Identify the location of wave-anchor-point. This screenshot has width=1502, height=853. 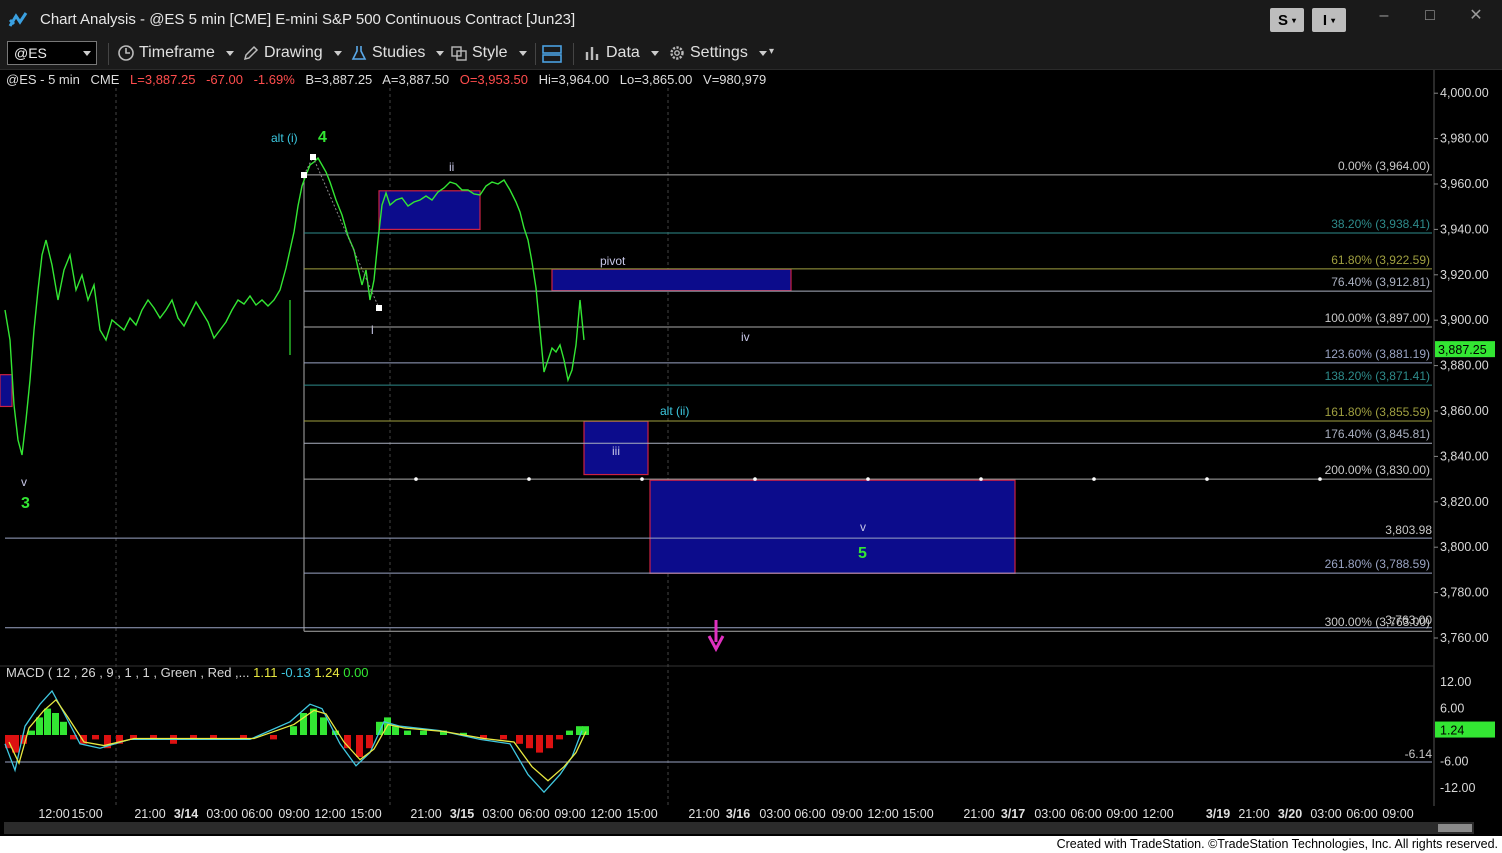
(313, 157).